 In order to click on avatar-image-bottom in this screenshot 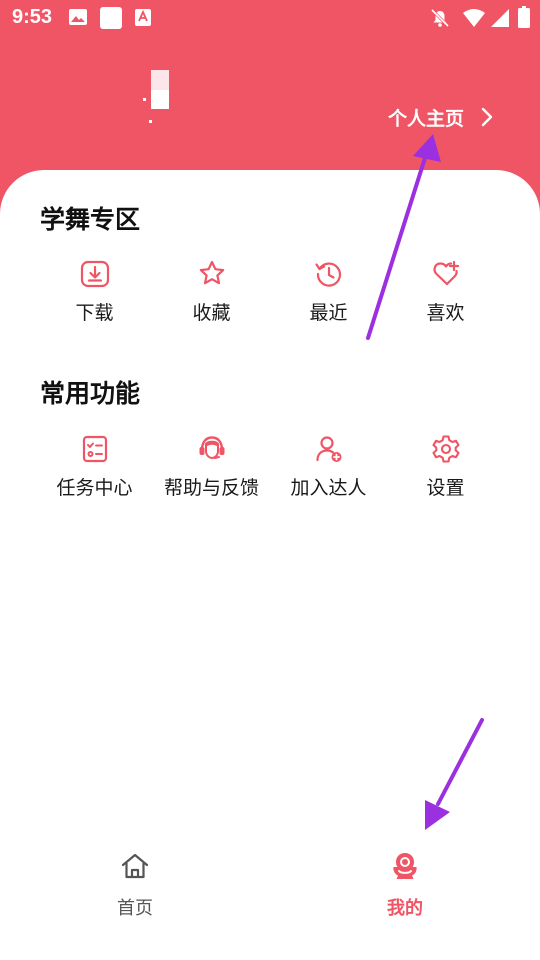, I will do `click(160, 99)`.